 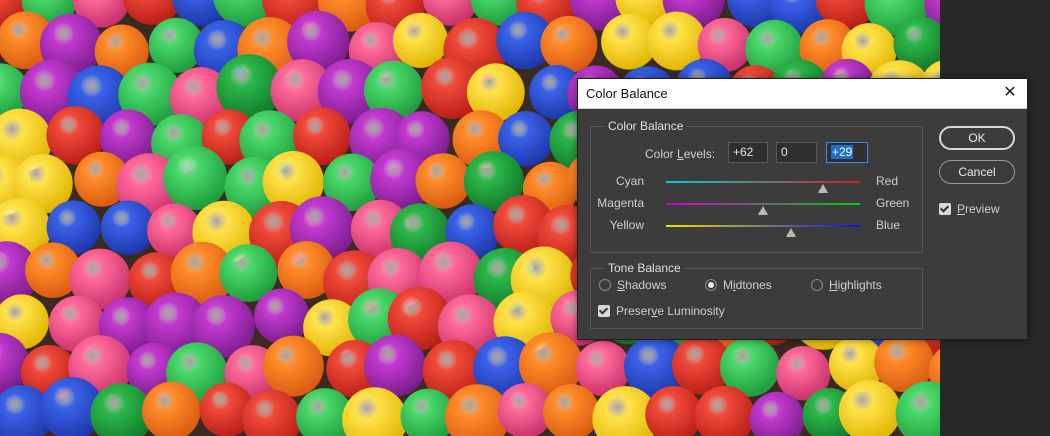 What do you see at coordinates (620, 203) in the screenshot?
I see `slider-left-label-1: Magenta` at bounding box center [620, 203].